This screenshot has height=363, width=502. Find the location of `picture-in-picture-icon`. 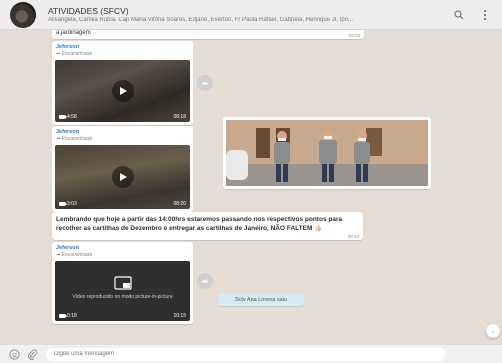

picture-in-picture-icon is located at coordinates (123, 285).